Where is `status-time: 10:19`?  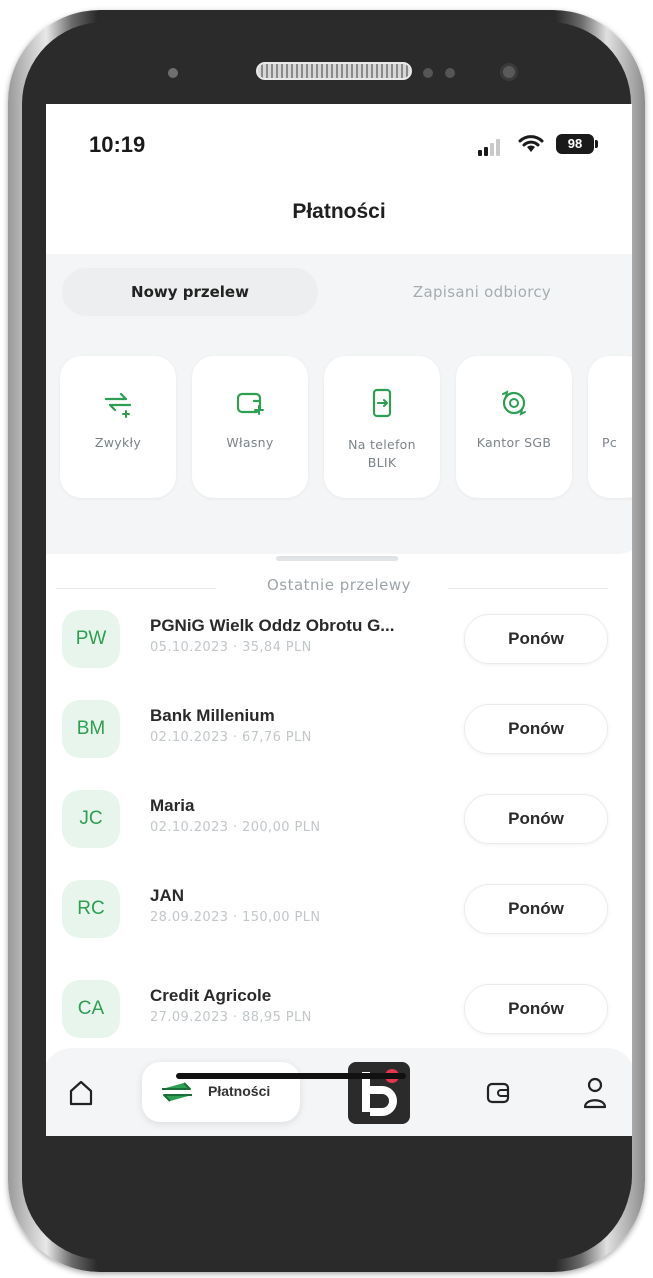
status-time: 10:19 is located at coordinates (117, 144).